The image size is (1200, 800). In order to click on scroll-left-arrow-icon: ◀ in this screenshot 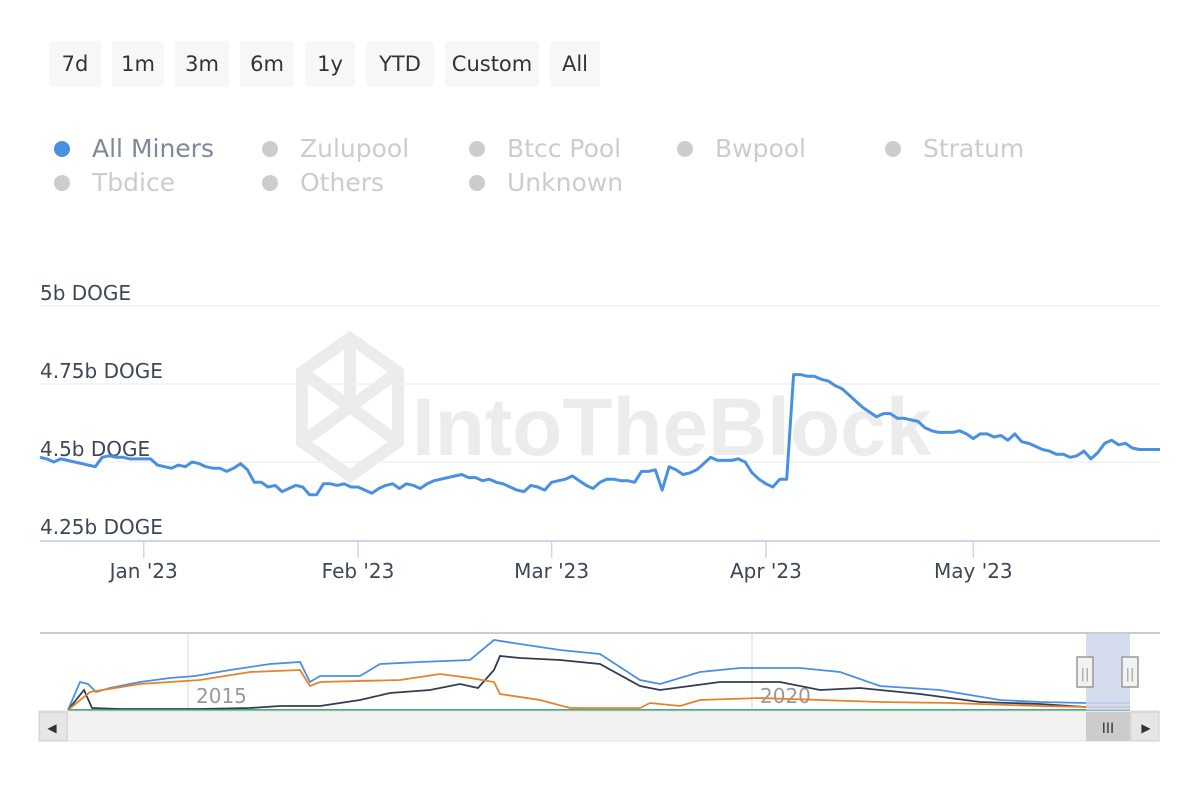, I will do `click(52, 728)`.